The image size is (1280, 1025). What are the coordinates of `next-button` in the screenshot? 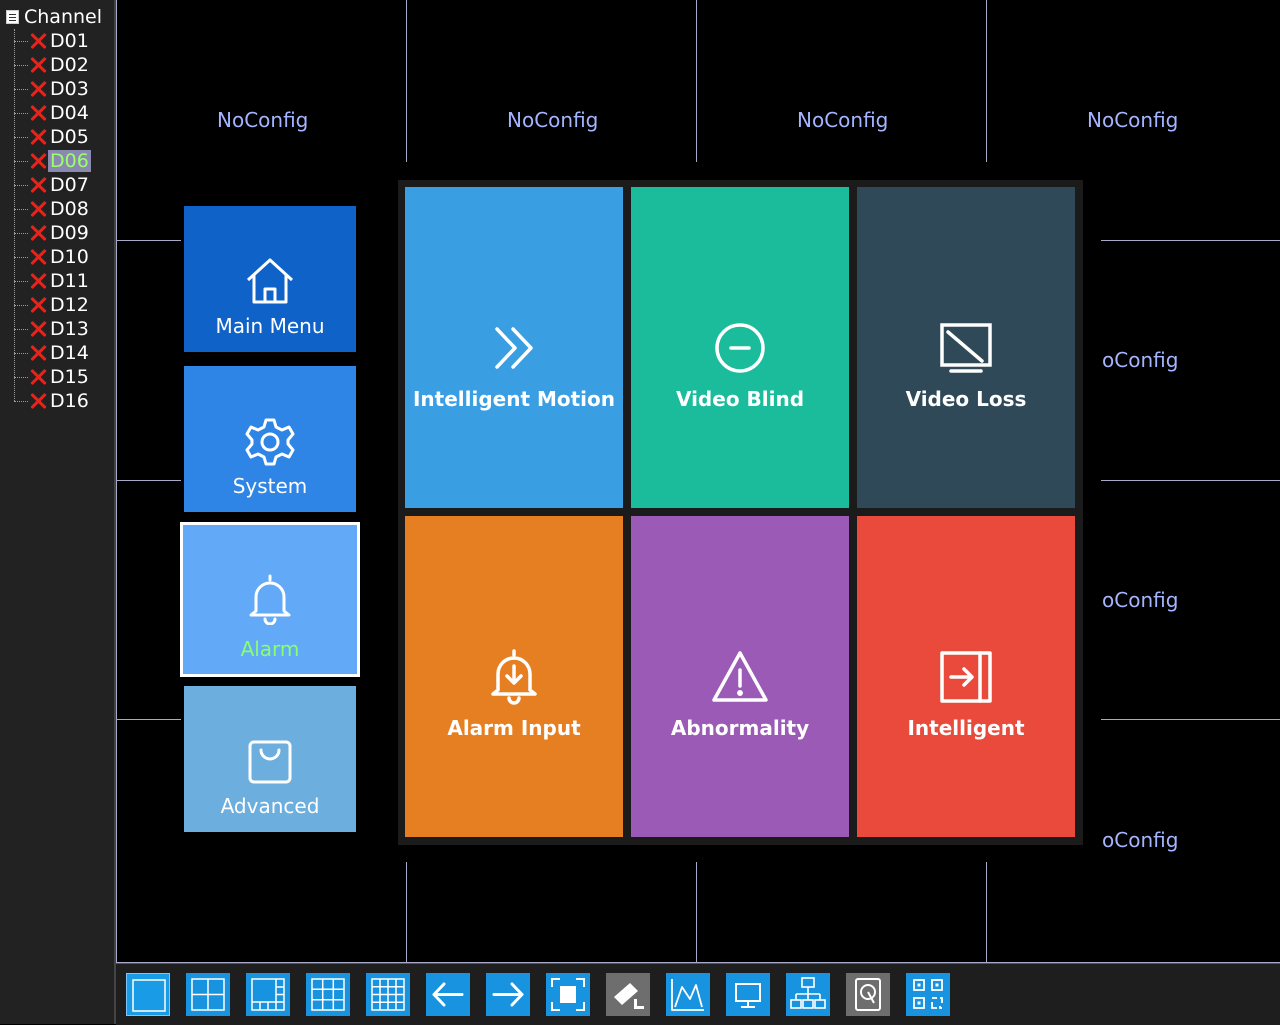 It's located at (508, 994).